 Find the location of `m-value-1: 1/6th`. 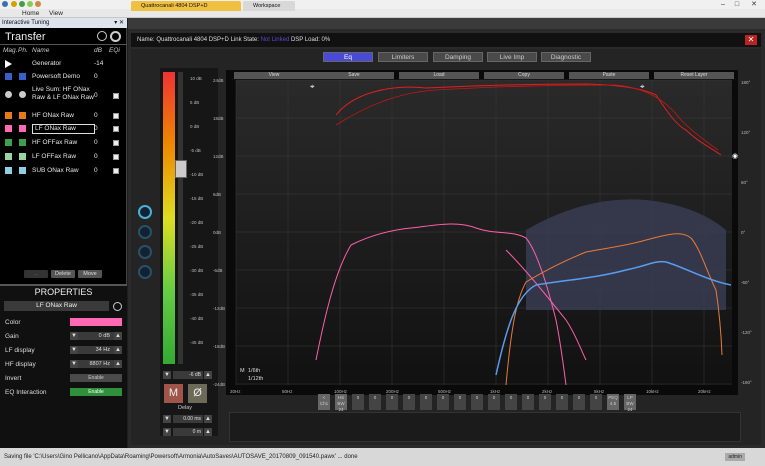

m-value-1: 1/6th is located at coordinates (254, 371).